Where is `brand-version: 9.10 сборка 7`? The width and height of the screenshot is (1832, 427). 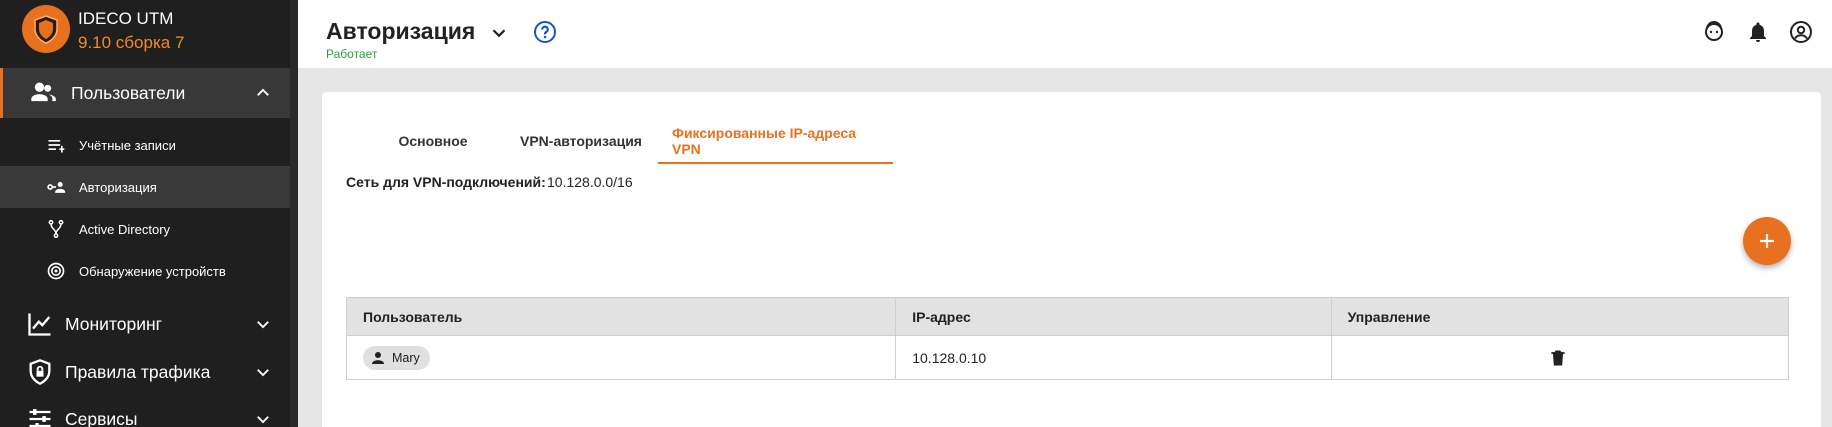 brand-version: 9.10 сборка 7 is located at coordinates (131, 42).